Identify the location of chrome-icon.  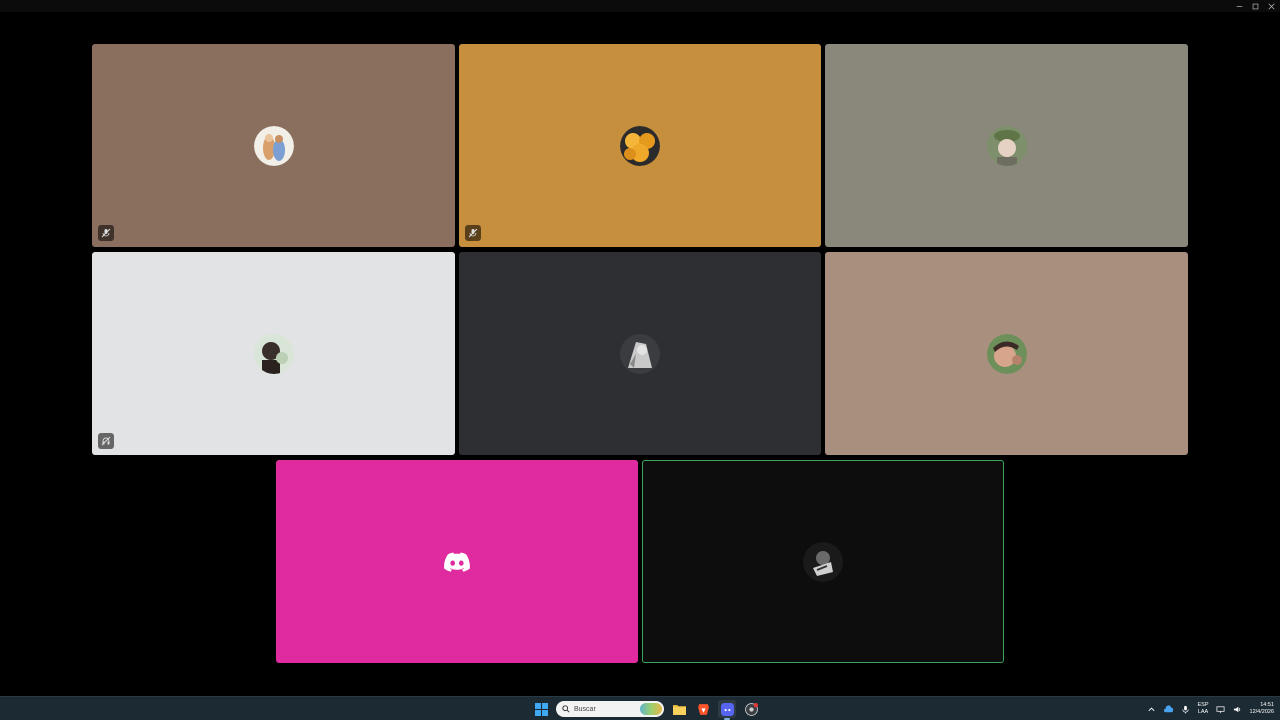
(751, 709).